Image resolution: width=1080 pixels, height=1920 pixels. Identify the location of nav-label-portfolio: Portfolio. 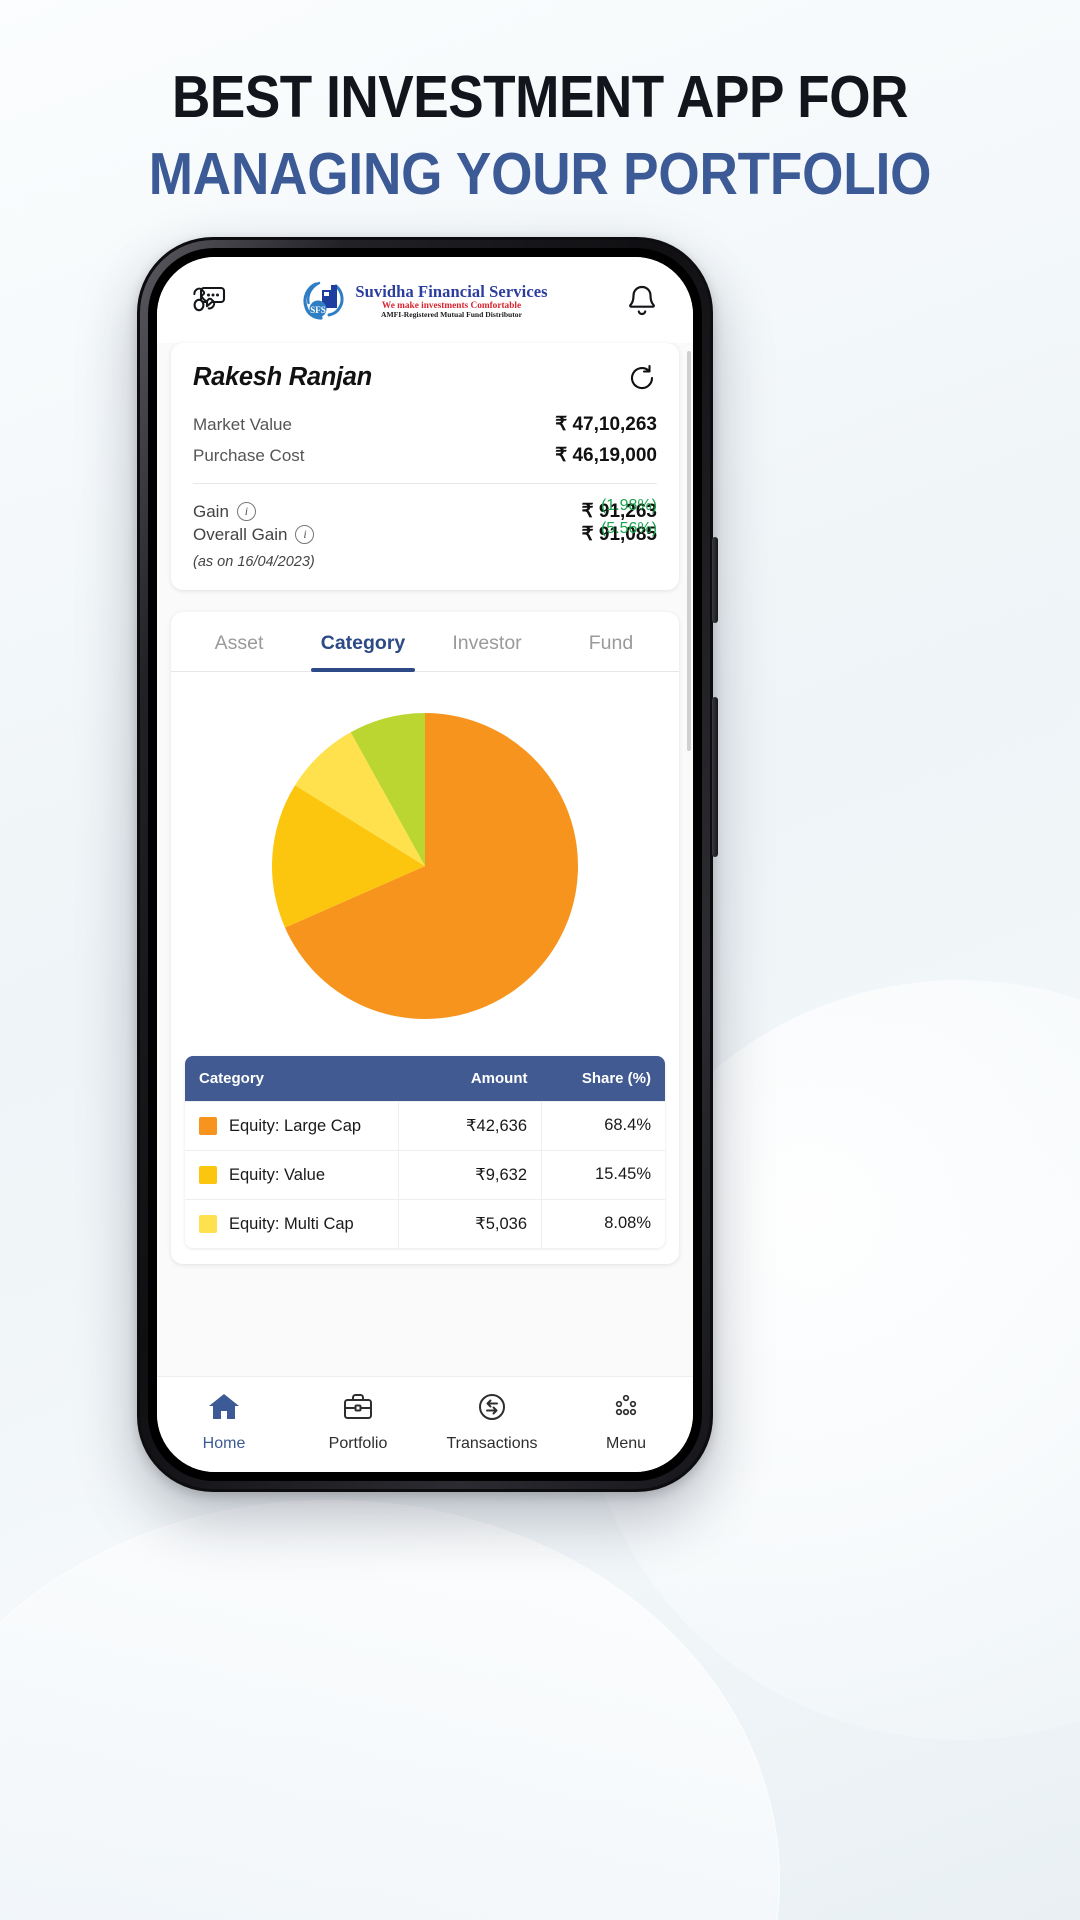
(358, 1443).